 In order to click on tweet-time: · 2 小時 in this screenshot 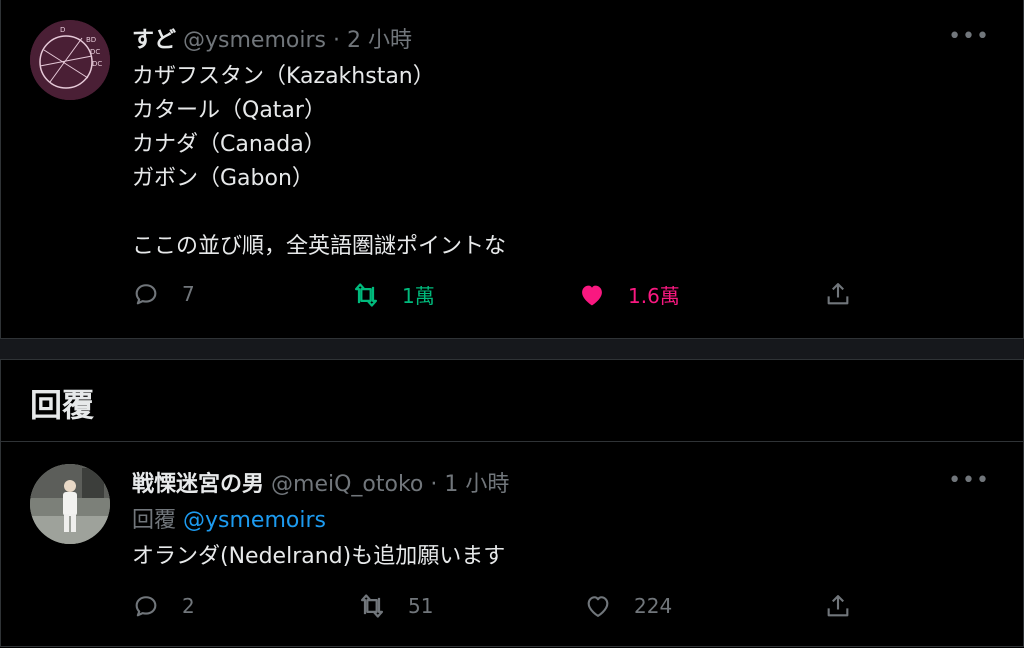, I will do `click(372, 40)`.